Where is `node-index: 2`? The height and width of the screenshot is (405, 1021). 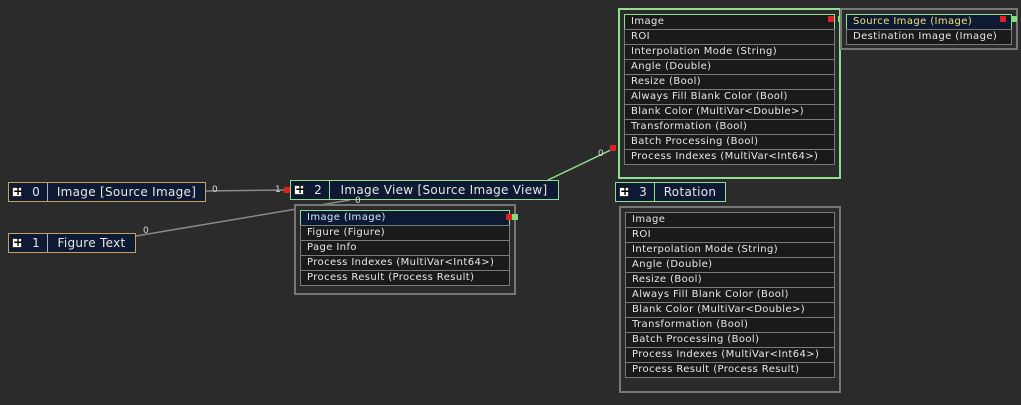
node-index: 2 is located at coordinates (318, 190).